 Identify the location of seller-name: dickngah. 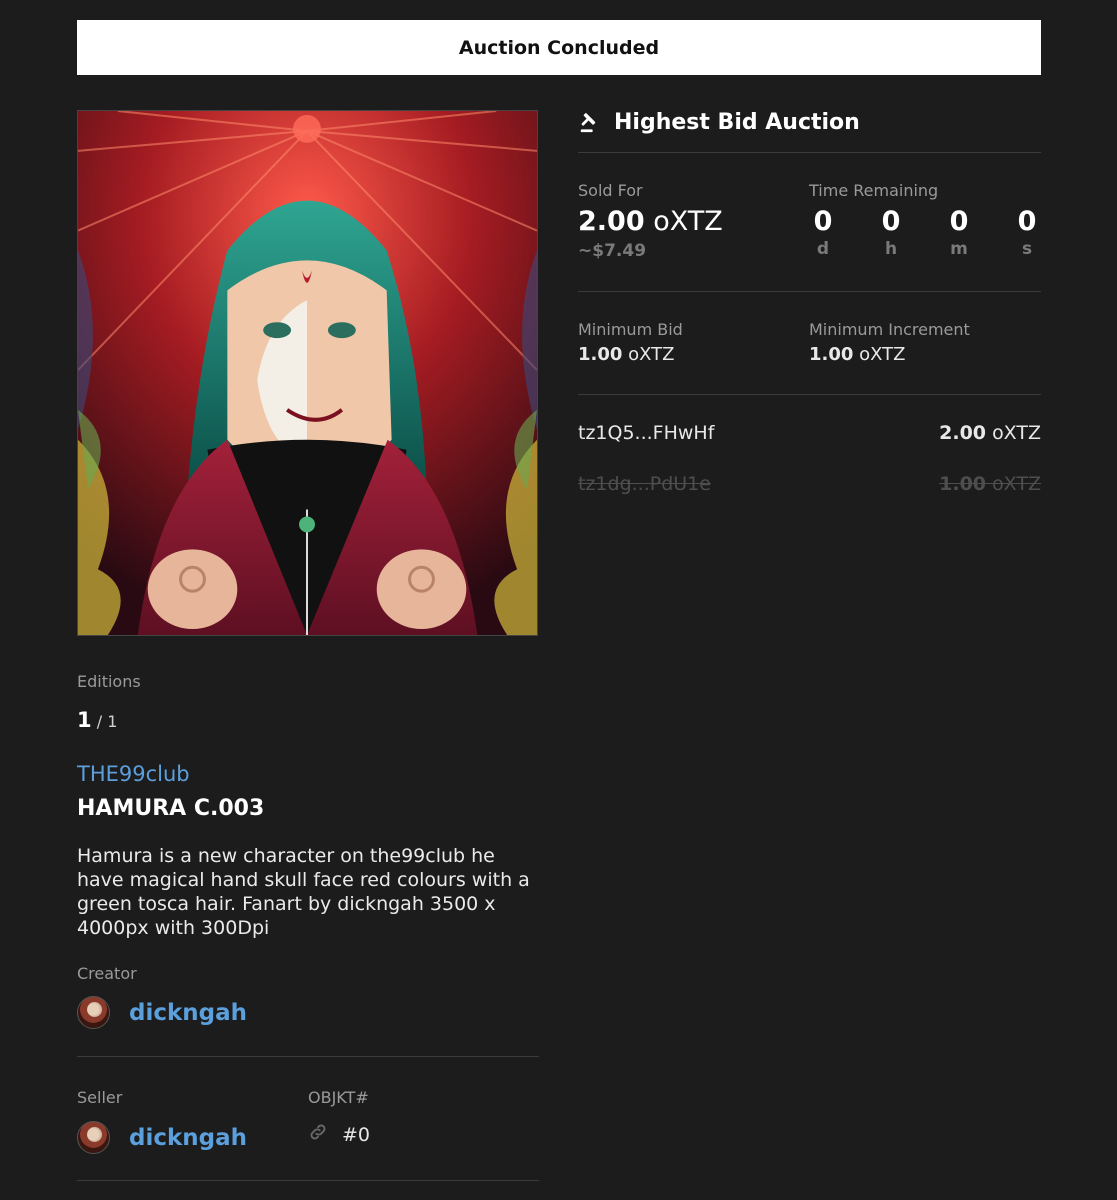
(188, 1138).